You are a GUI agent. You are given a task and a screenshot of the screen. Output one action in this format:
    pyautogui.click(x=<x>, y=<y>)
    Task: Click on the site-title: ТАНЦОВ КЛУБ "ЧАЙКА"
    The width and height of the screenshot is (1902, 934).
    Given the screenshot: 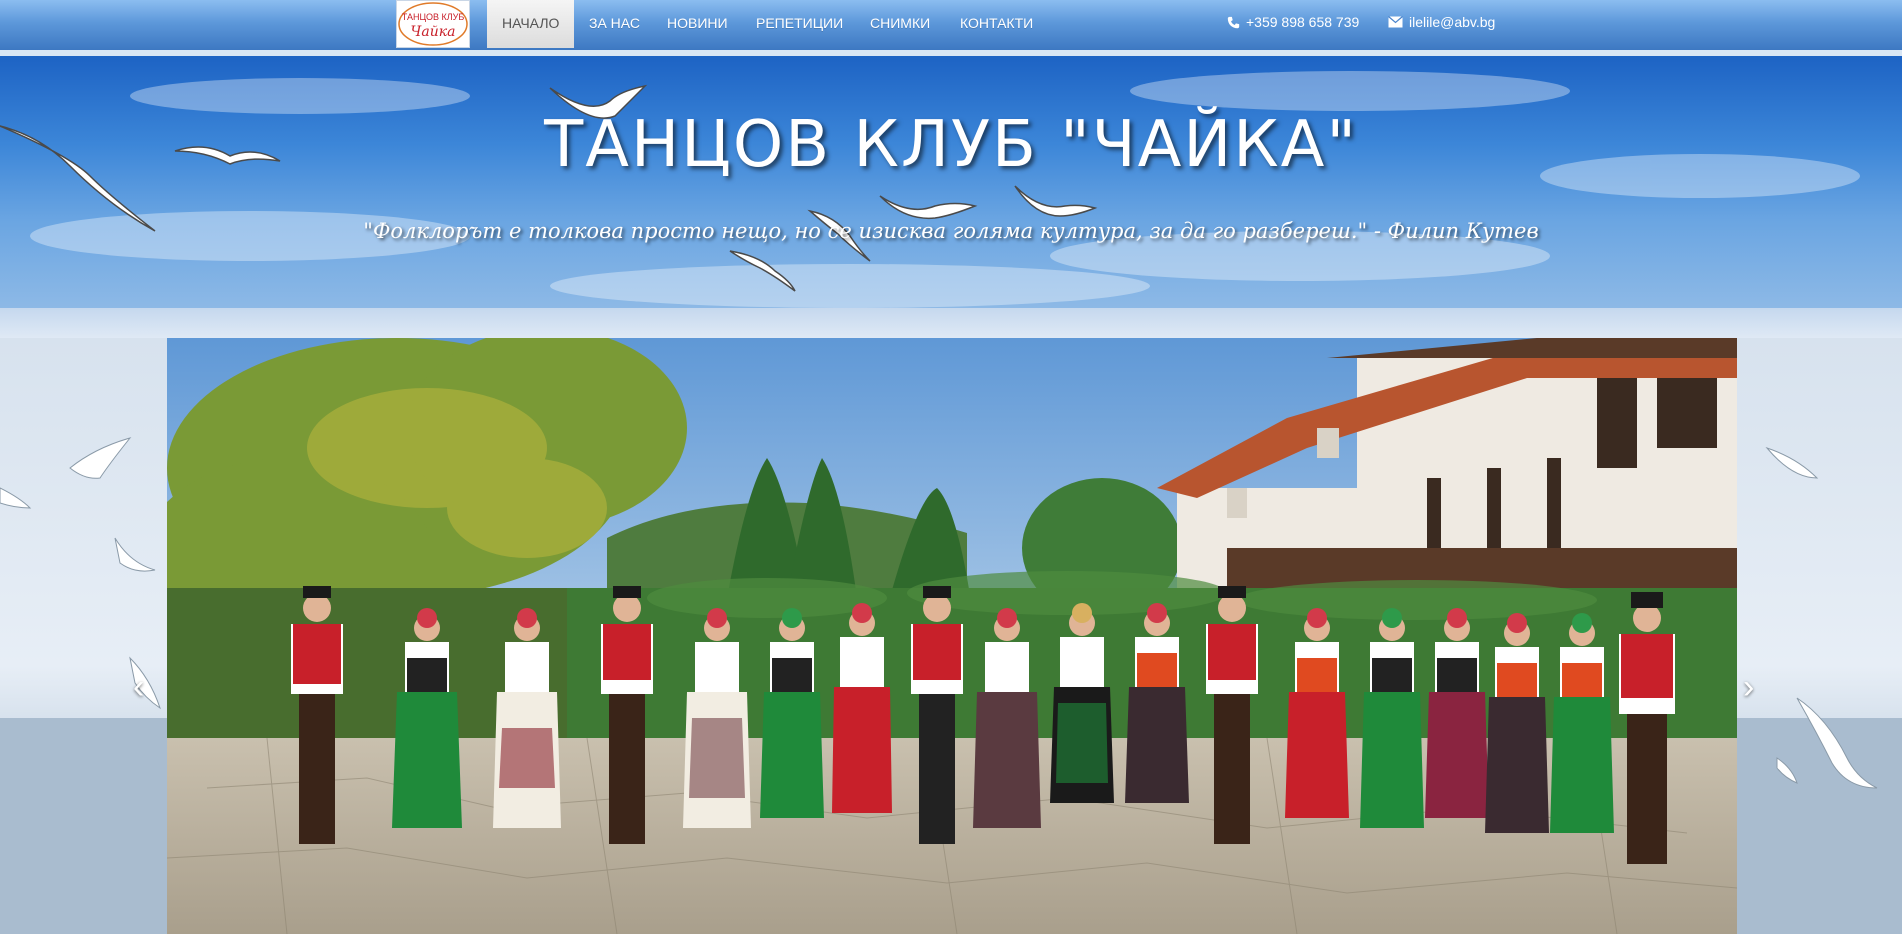 What is the action you would take?
    pyautogui.click(x=951, y=145)
    